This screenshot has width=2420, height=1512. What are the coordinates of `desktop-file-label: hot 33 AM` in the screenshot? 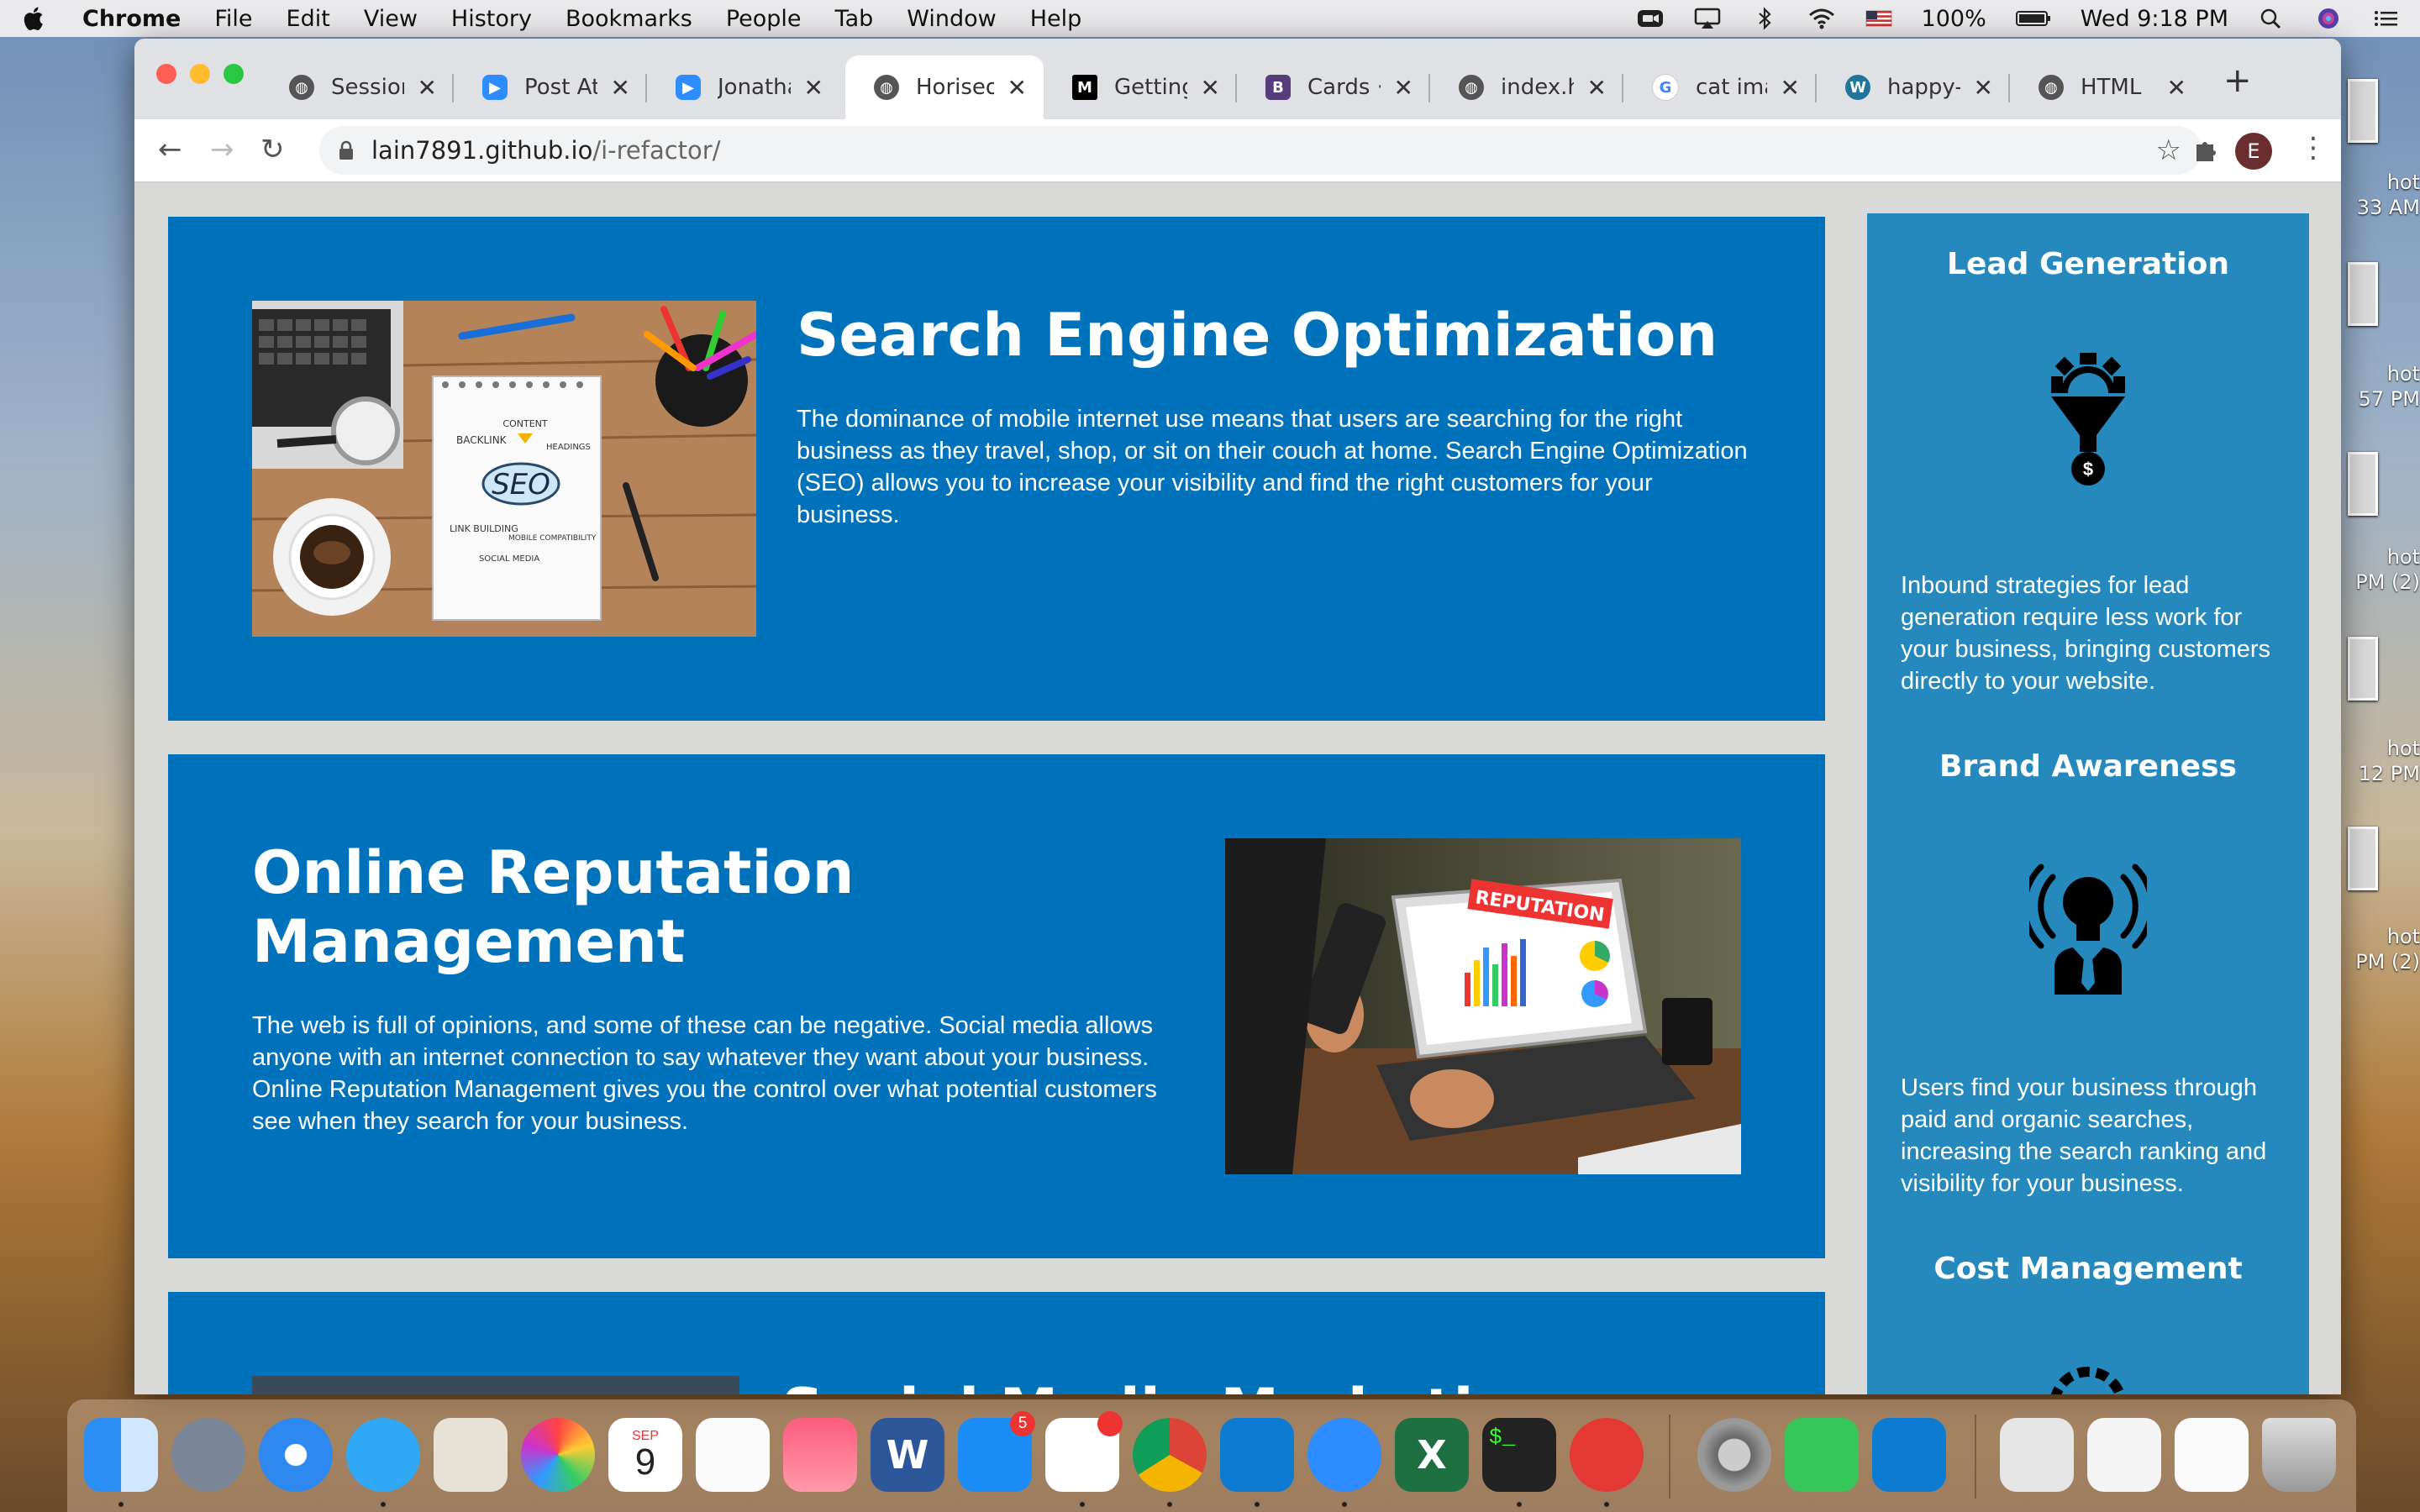 It's located at (2382, 195).